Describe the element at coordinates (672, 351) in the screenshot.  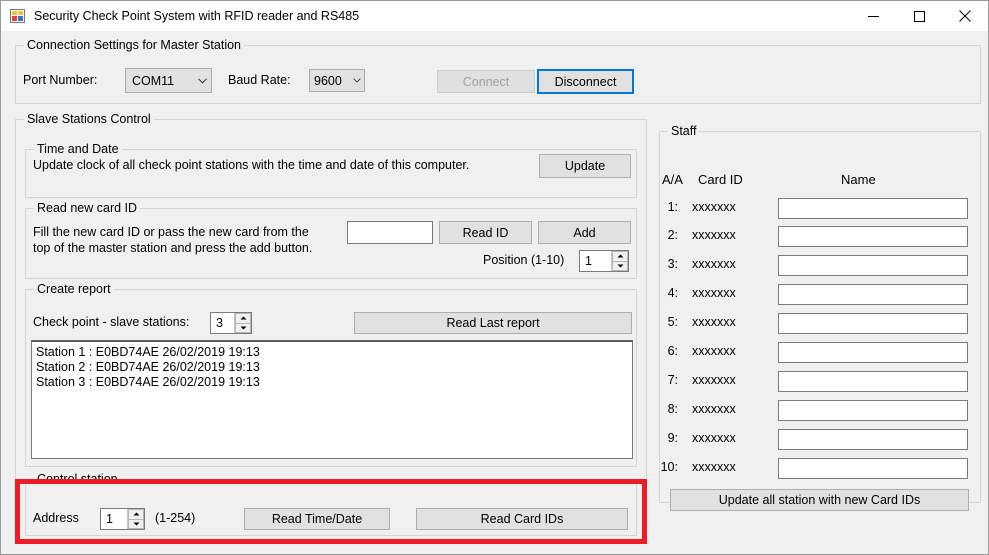
I see `staff-row-index: 6:` at that location.